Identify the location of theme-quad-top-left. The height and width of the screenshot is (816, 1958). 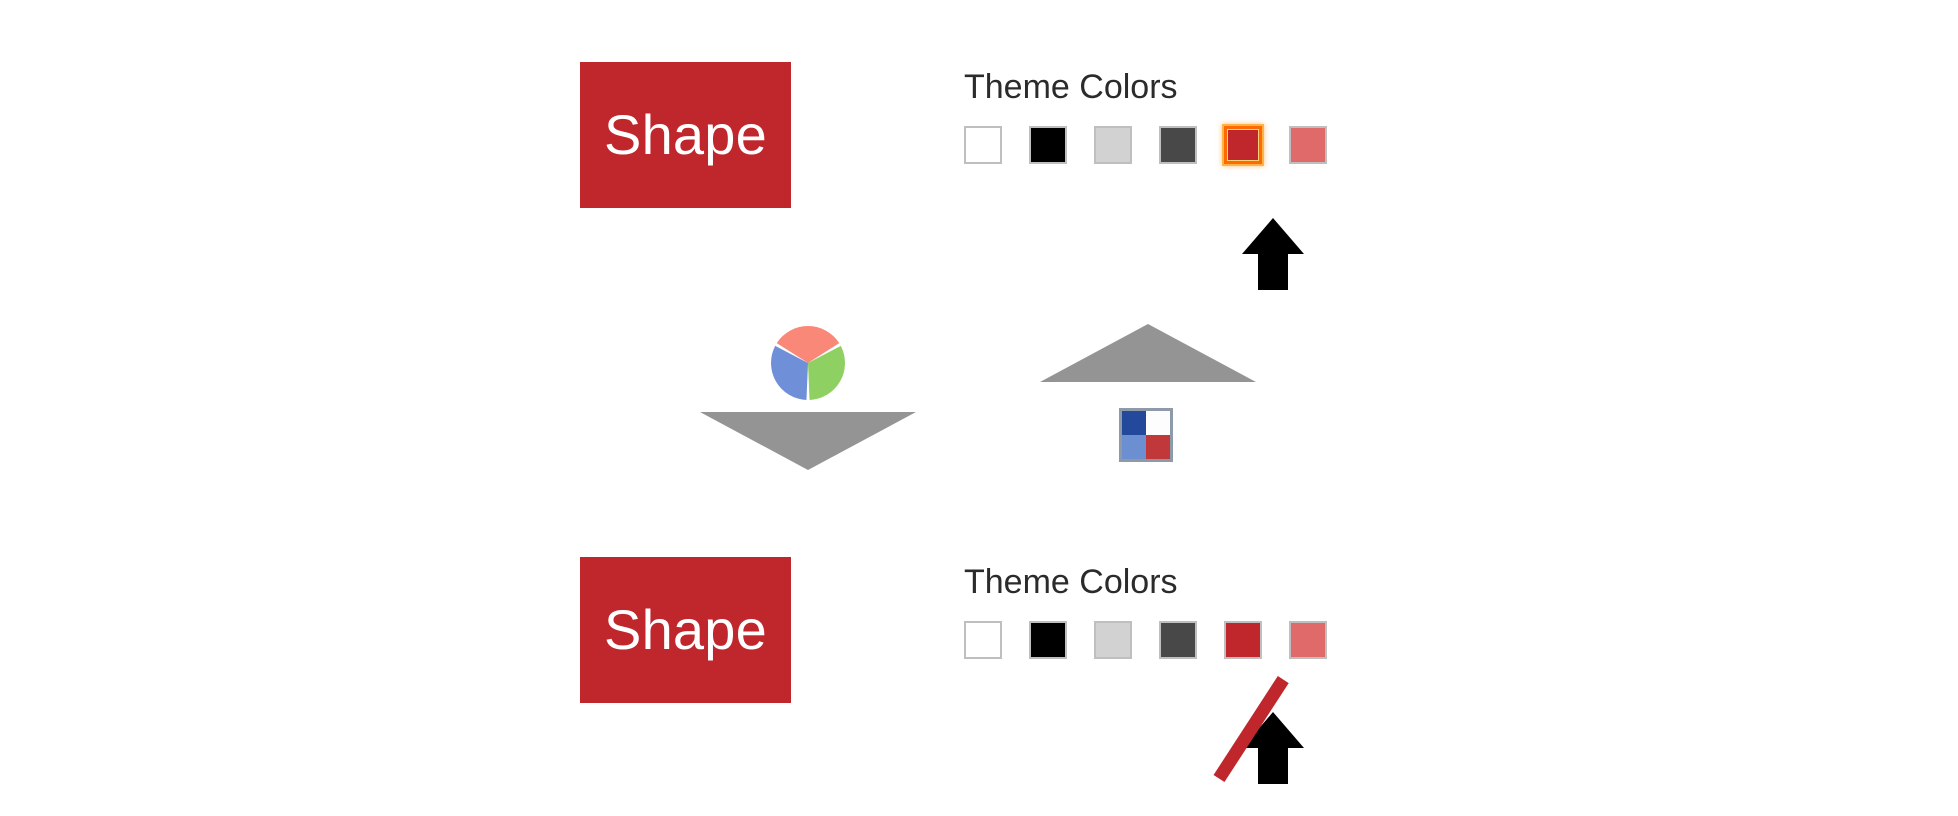
(1134, 423).